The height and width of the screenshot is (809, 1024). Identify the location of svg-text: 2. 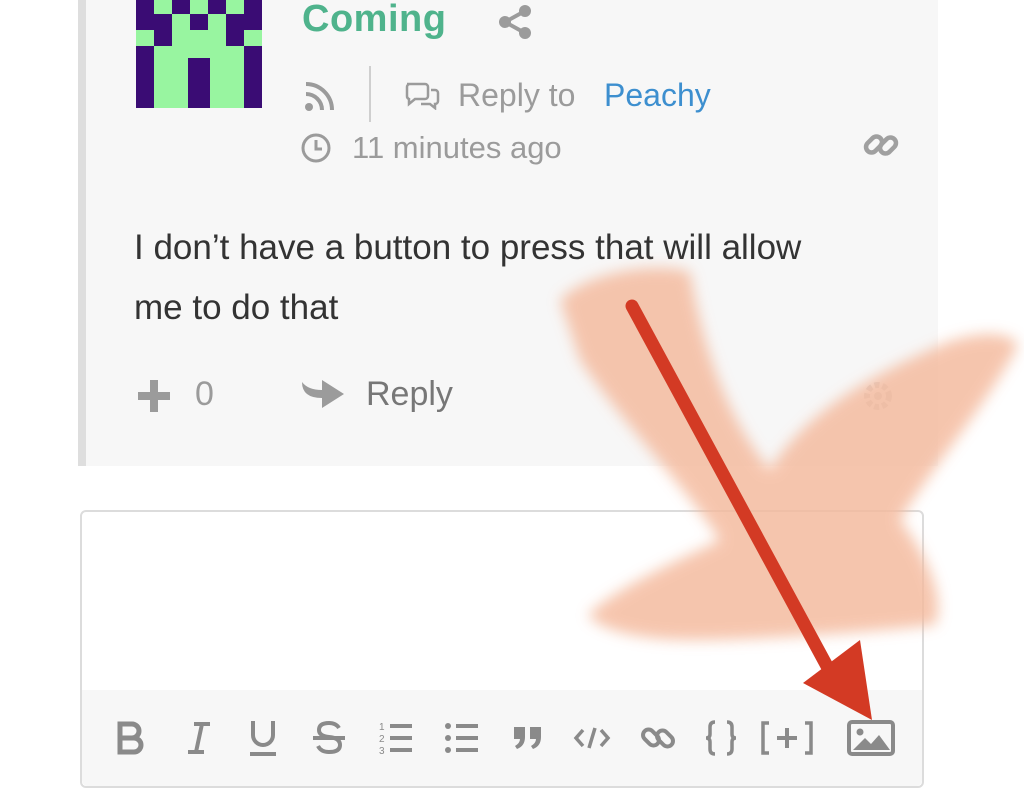
(382, 739).